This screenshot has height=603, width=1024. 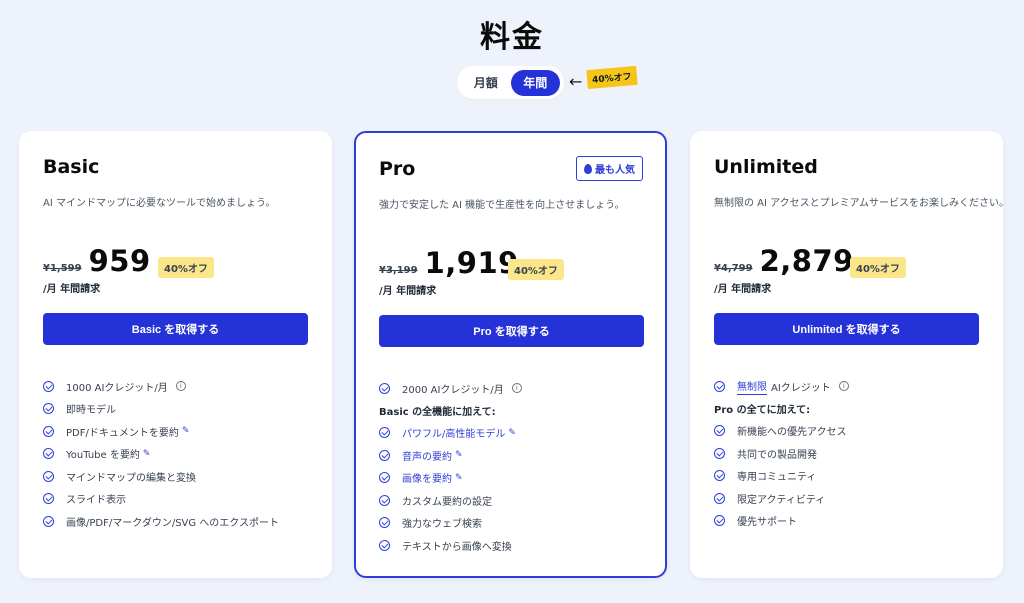 I want to click on list-item: PDF/ドキュメントを要約 ✎, so click(x=175, y=431).